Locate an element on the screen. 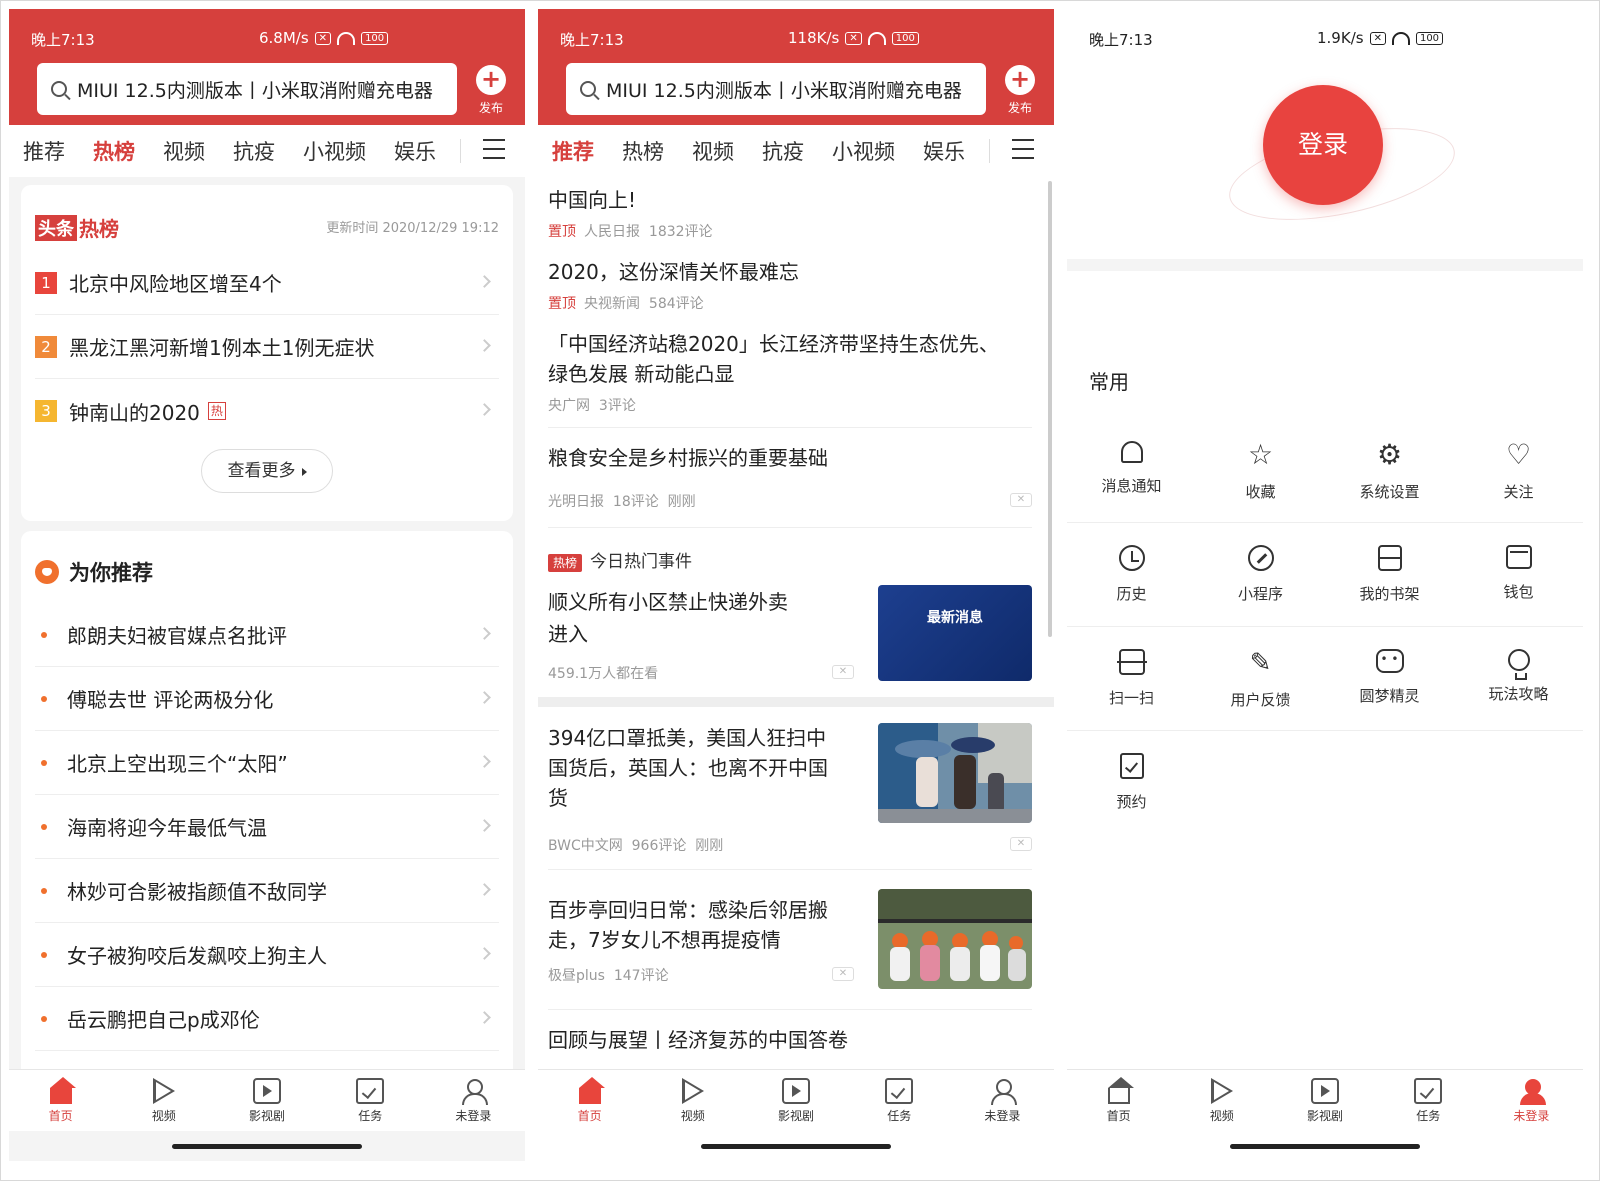 Image resolution: width=1600 pixels, height=1181 pixels. recommend-row: 林妙可合影被指颜值不敌同学 is located at coordinates (267, 891).